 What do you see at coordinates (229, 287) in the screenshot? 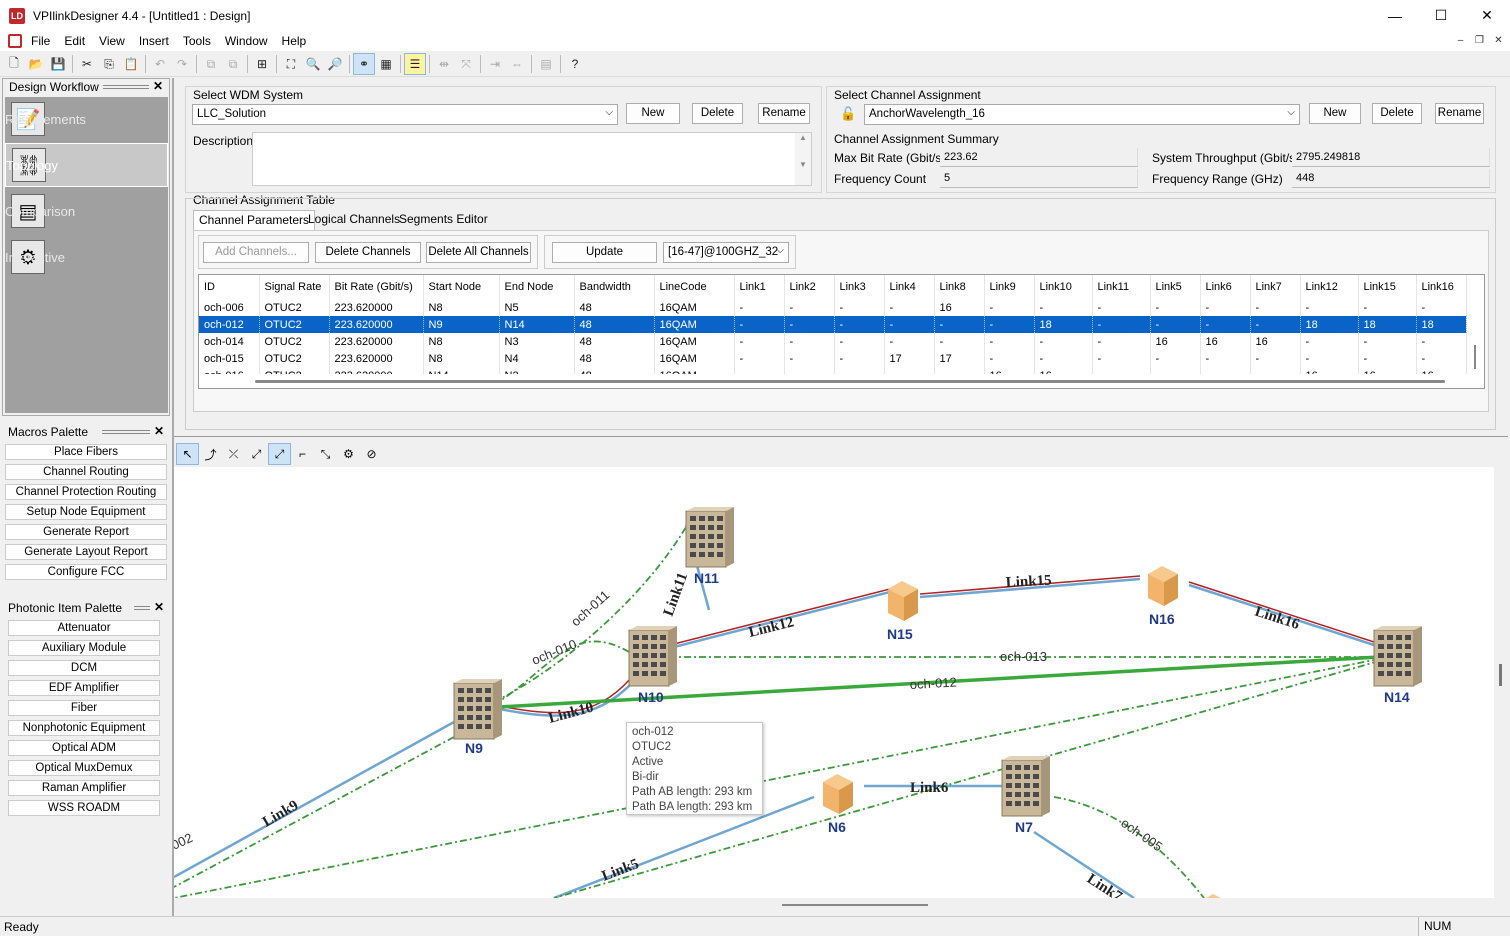
I see `column-header: ID` at bounding box center [229, 287].